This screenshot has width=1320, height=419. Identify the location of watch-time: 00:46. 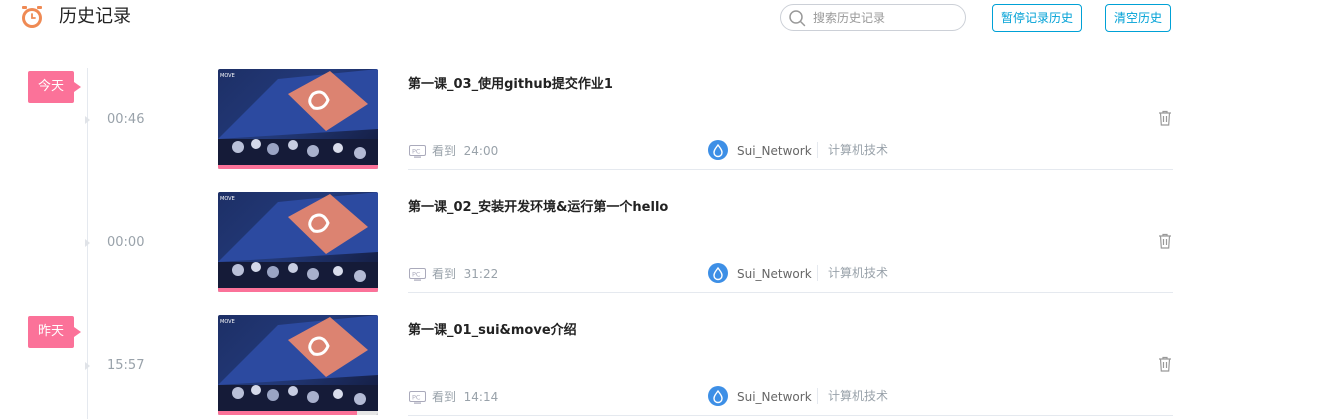
(126, 119).